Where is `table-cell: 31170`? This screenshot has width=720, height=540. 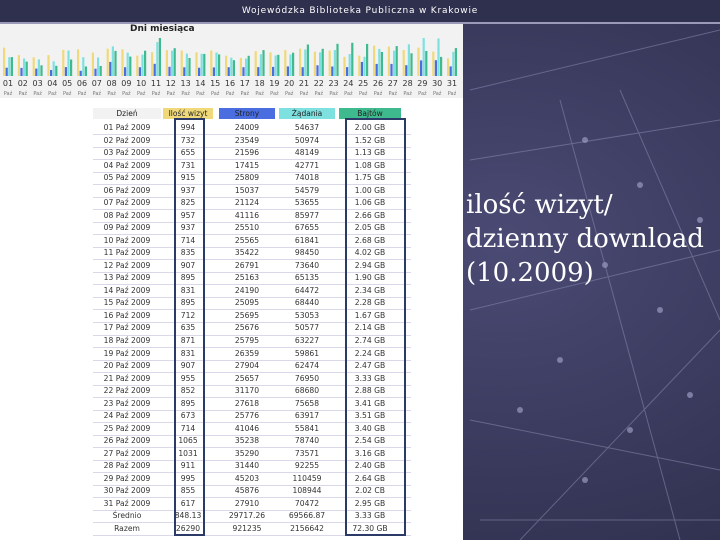 table-cell: 31170 is located at coordinates (247, 391).